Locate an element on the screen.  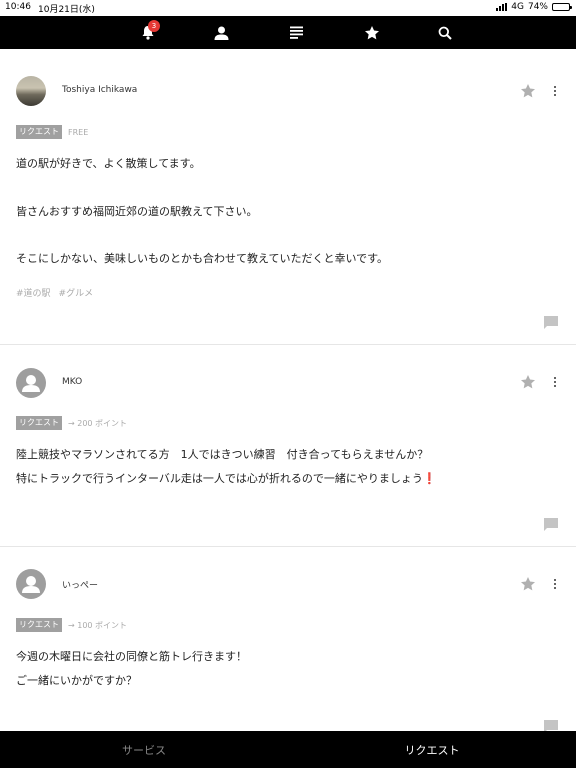
notification-badge: 3 is located at coordinates (154, 26).